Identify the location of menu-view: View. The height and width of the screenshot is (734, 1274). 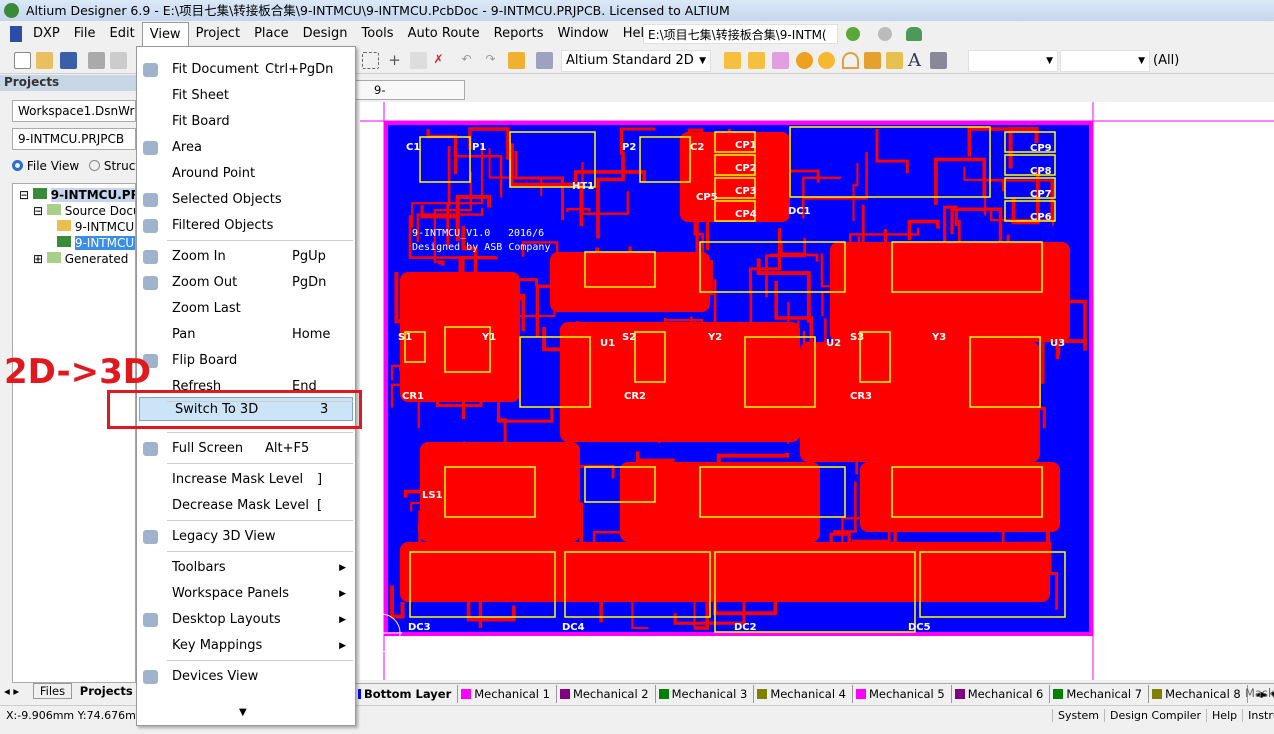
(165, 34).